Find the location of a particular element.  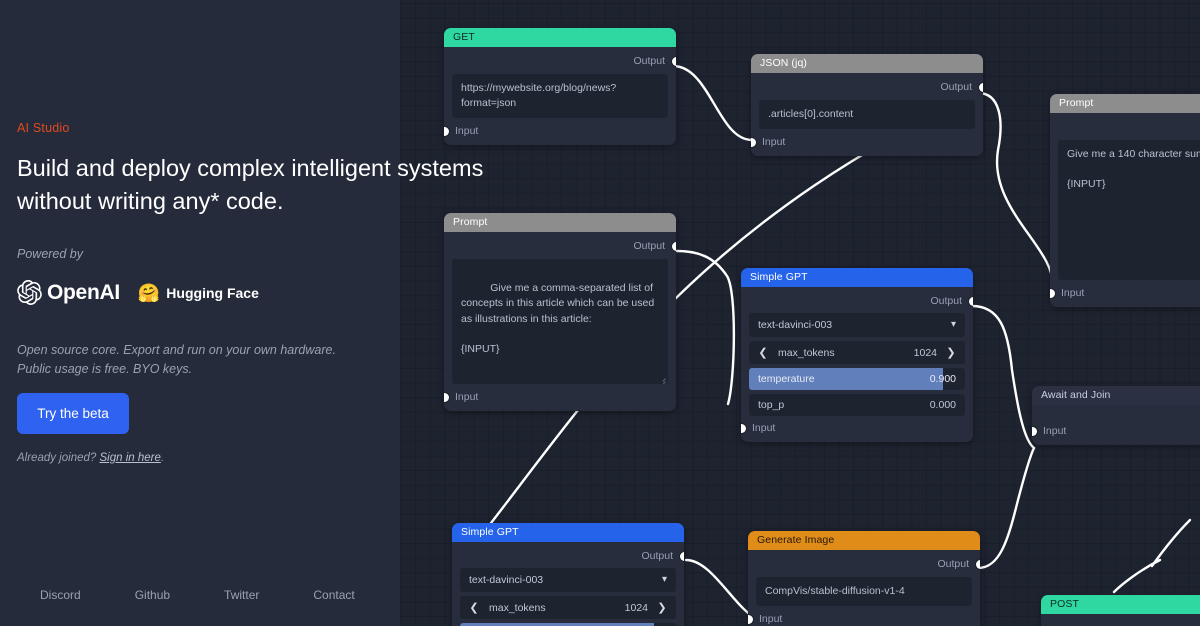

edge-json-to-prompt-summary is located at coordinates (1015, 190).